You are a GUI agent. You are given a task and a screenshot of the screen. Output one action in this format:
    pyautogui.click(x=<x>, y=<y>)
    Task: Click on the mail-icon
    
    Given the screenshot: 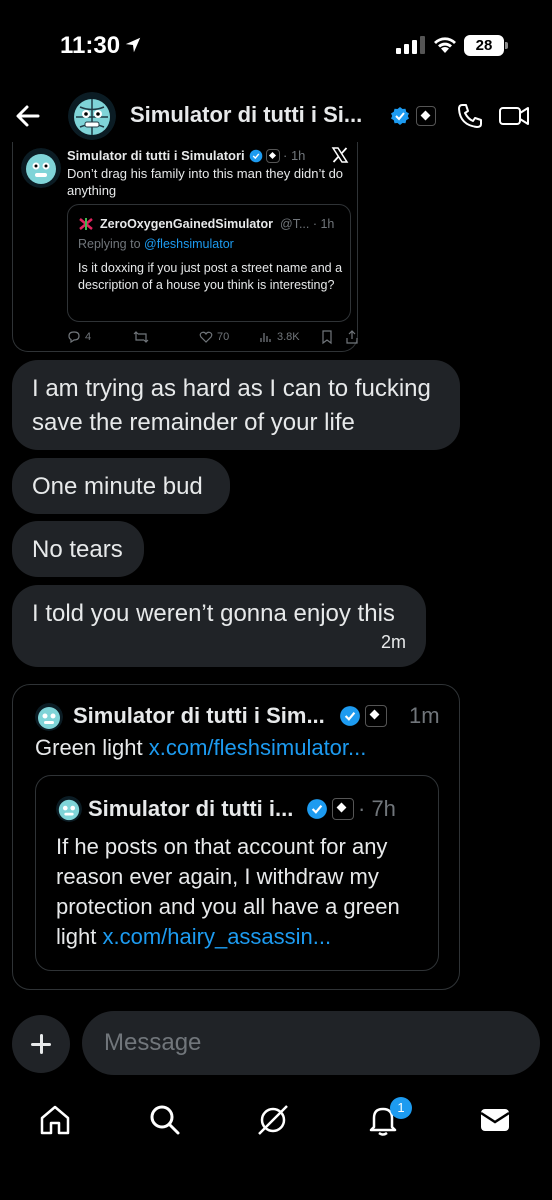 What is the action you would take?
    pyautogui.click(x=495, y=1120)
    